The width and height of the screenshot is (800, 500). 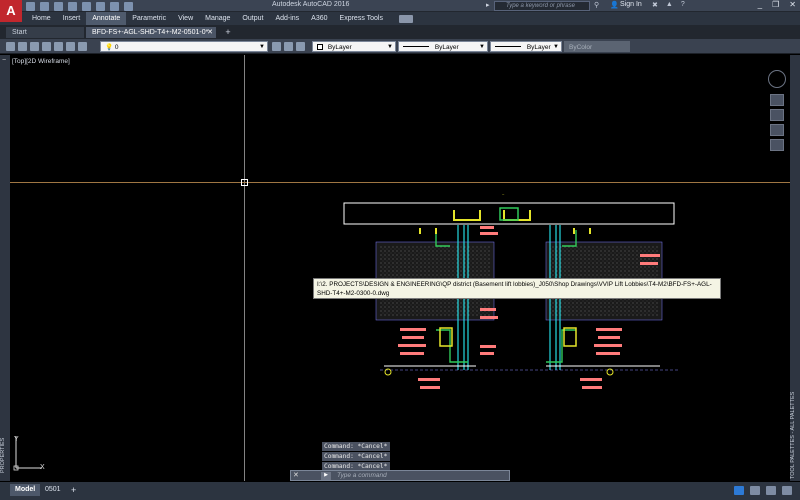 What do you see at coordinates (44, 6) in the screenshot?
I see `open-icon` at bounding box center [44, 6].